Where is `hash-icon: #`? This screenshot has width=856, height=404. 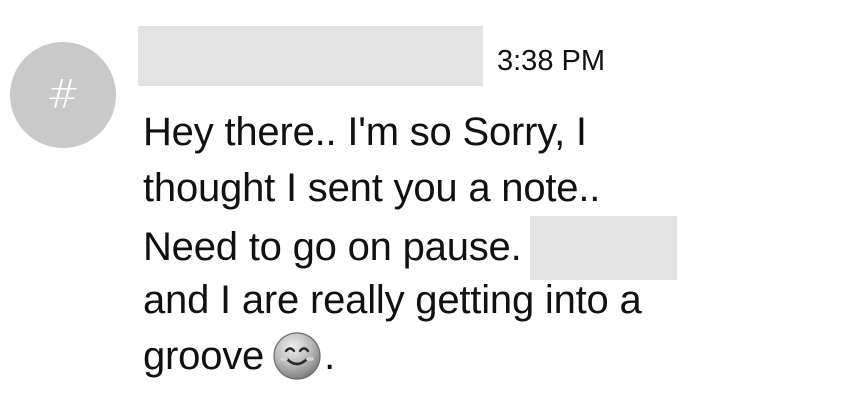 hash-icon: # is located at coordinates (63, 95).